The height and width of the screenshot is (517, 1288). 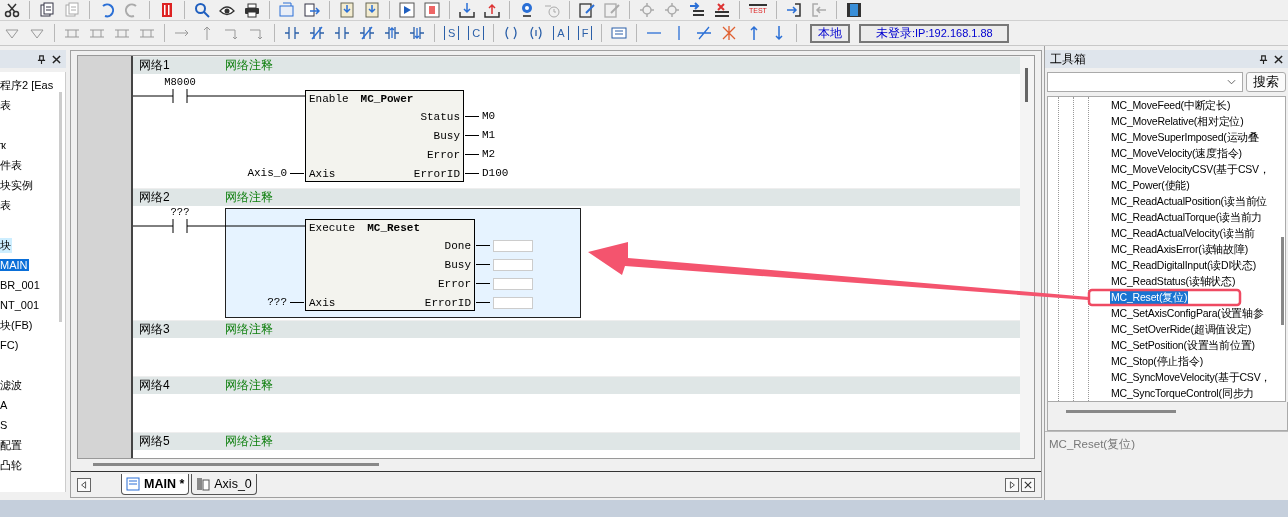 I want to click on tree-item: 块实例, so click(x=17, y=185).